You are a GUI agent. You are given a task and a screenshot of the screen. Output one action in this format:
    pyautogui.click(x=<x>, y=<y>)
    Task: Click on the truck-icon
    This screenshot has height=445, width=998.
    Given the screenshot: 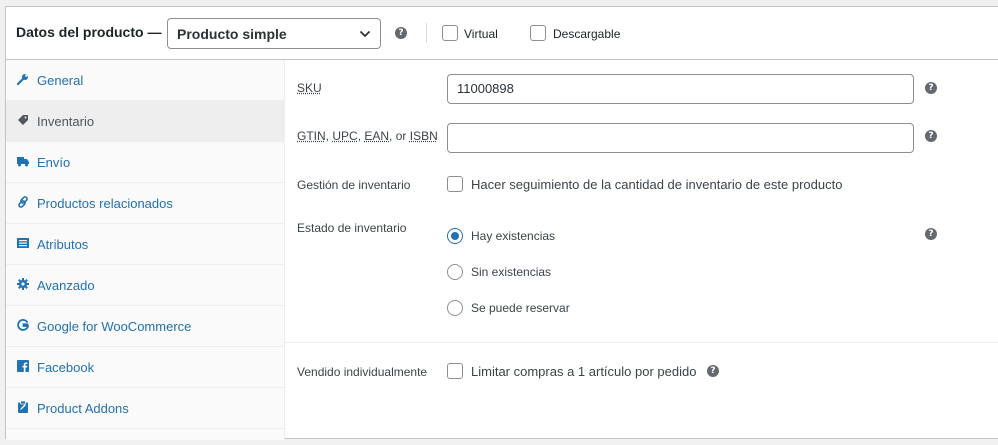 What is the action you would take?
    pyautogui.click(x=23, y=162)
    